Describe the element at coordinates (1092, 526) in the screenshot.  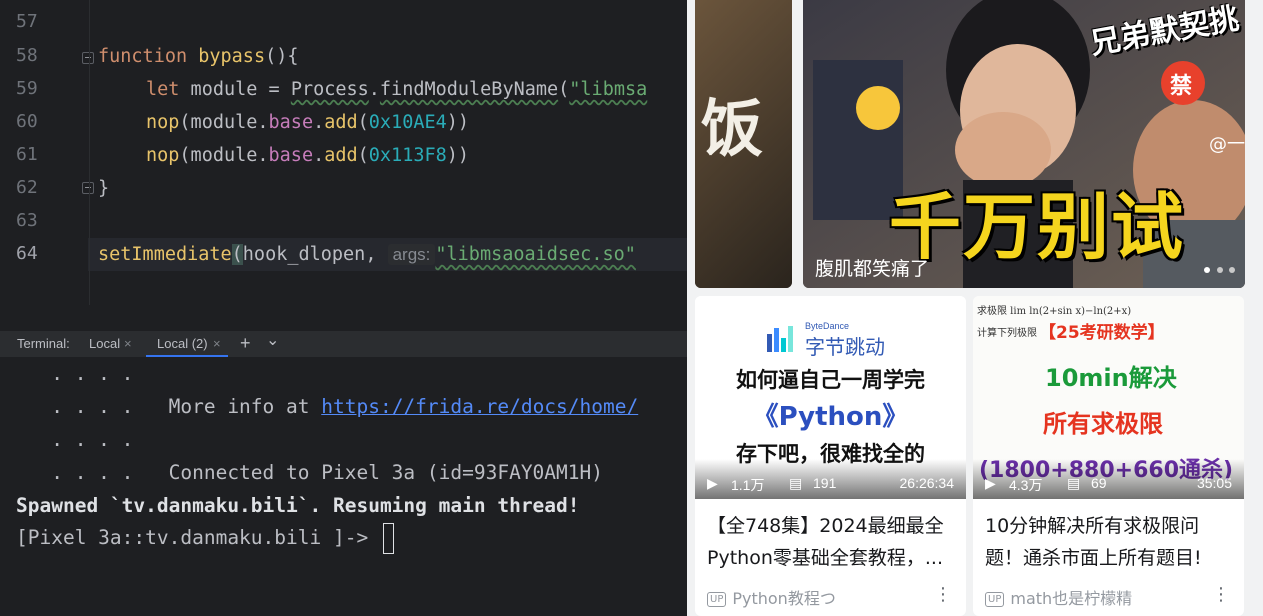
I see `video-title-line: 10分钟解决所有求极限问` at that location.